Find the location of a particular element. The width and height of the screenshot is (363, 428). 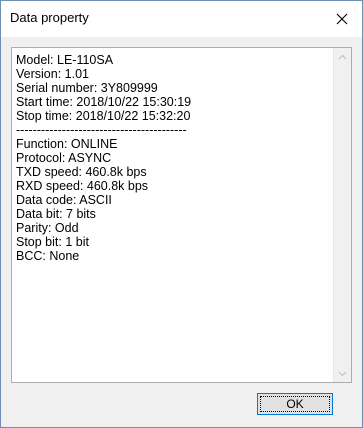

text-line-function: Function: ONLINE is located at coordinates (67, 144).